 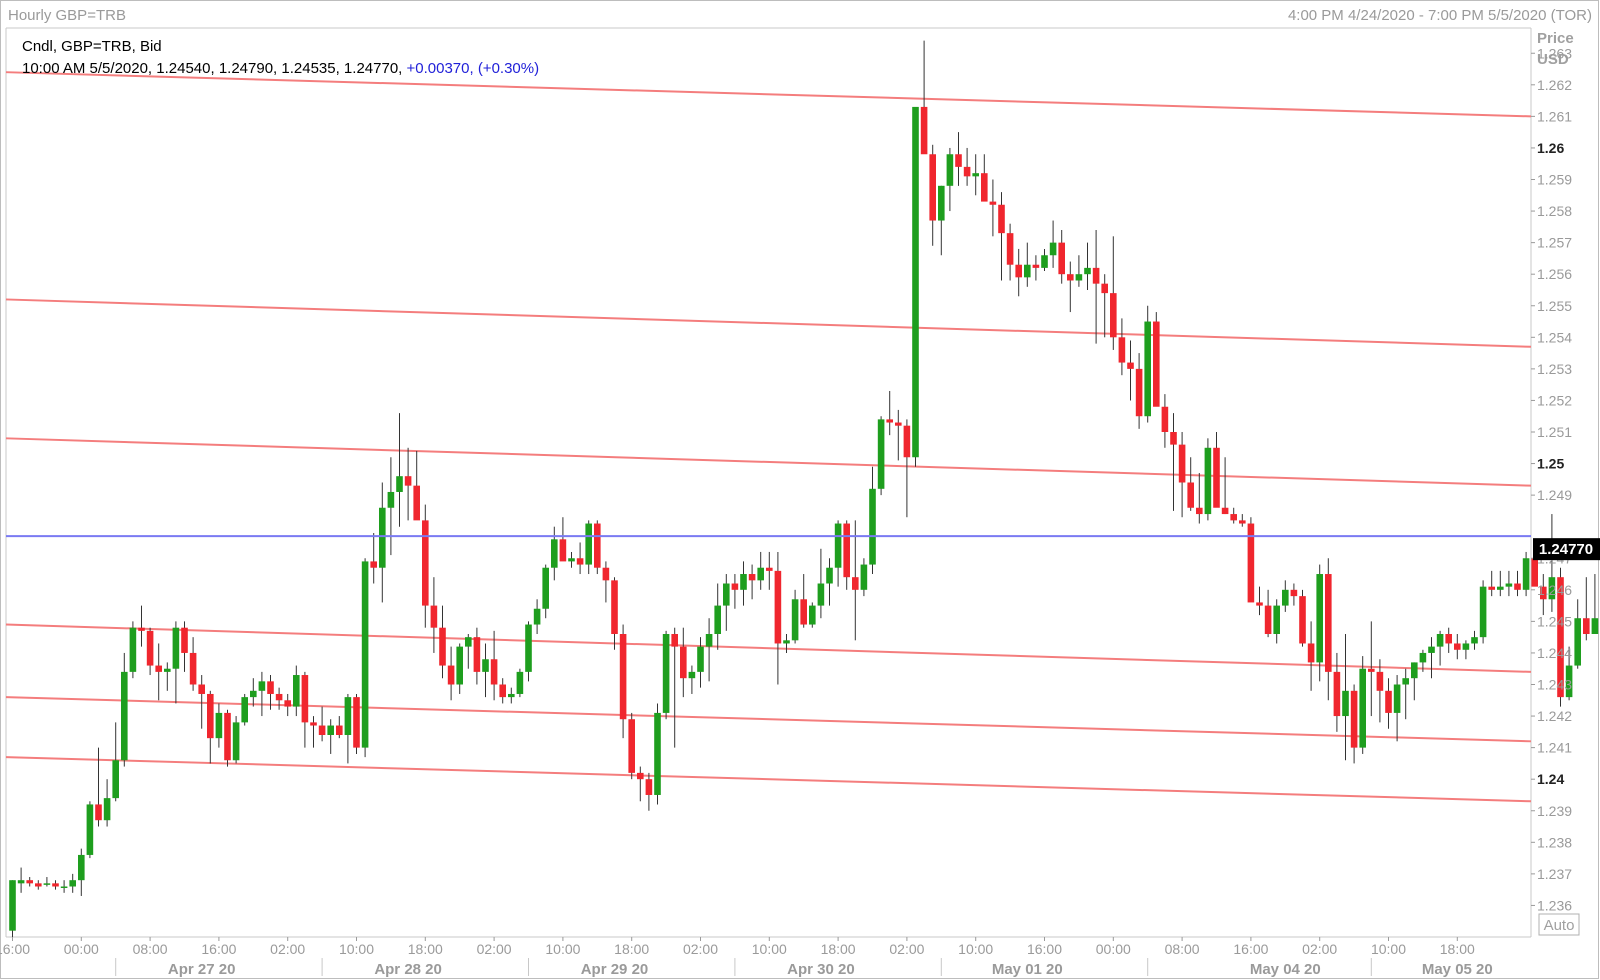 What do you see at coordinates (1554, 400) in the screenshot?
I see `price-tick-label: 1.252` at bounding box center [1554, 400].